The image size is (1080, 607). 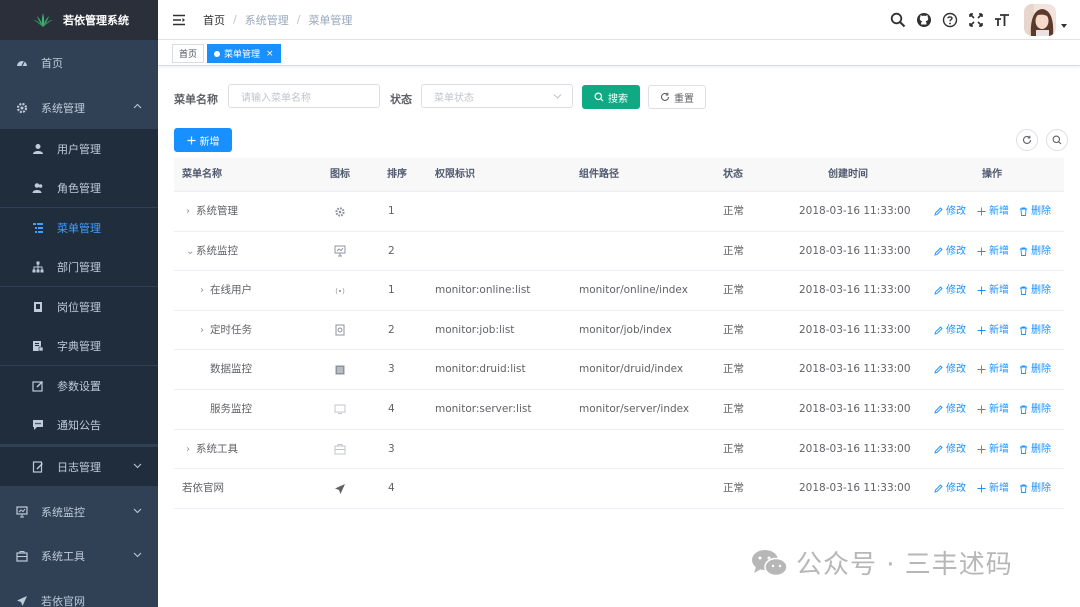 I want to click on sidebar-item-menu: 菜单管理, so click(x=79, y=227).